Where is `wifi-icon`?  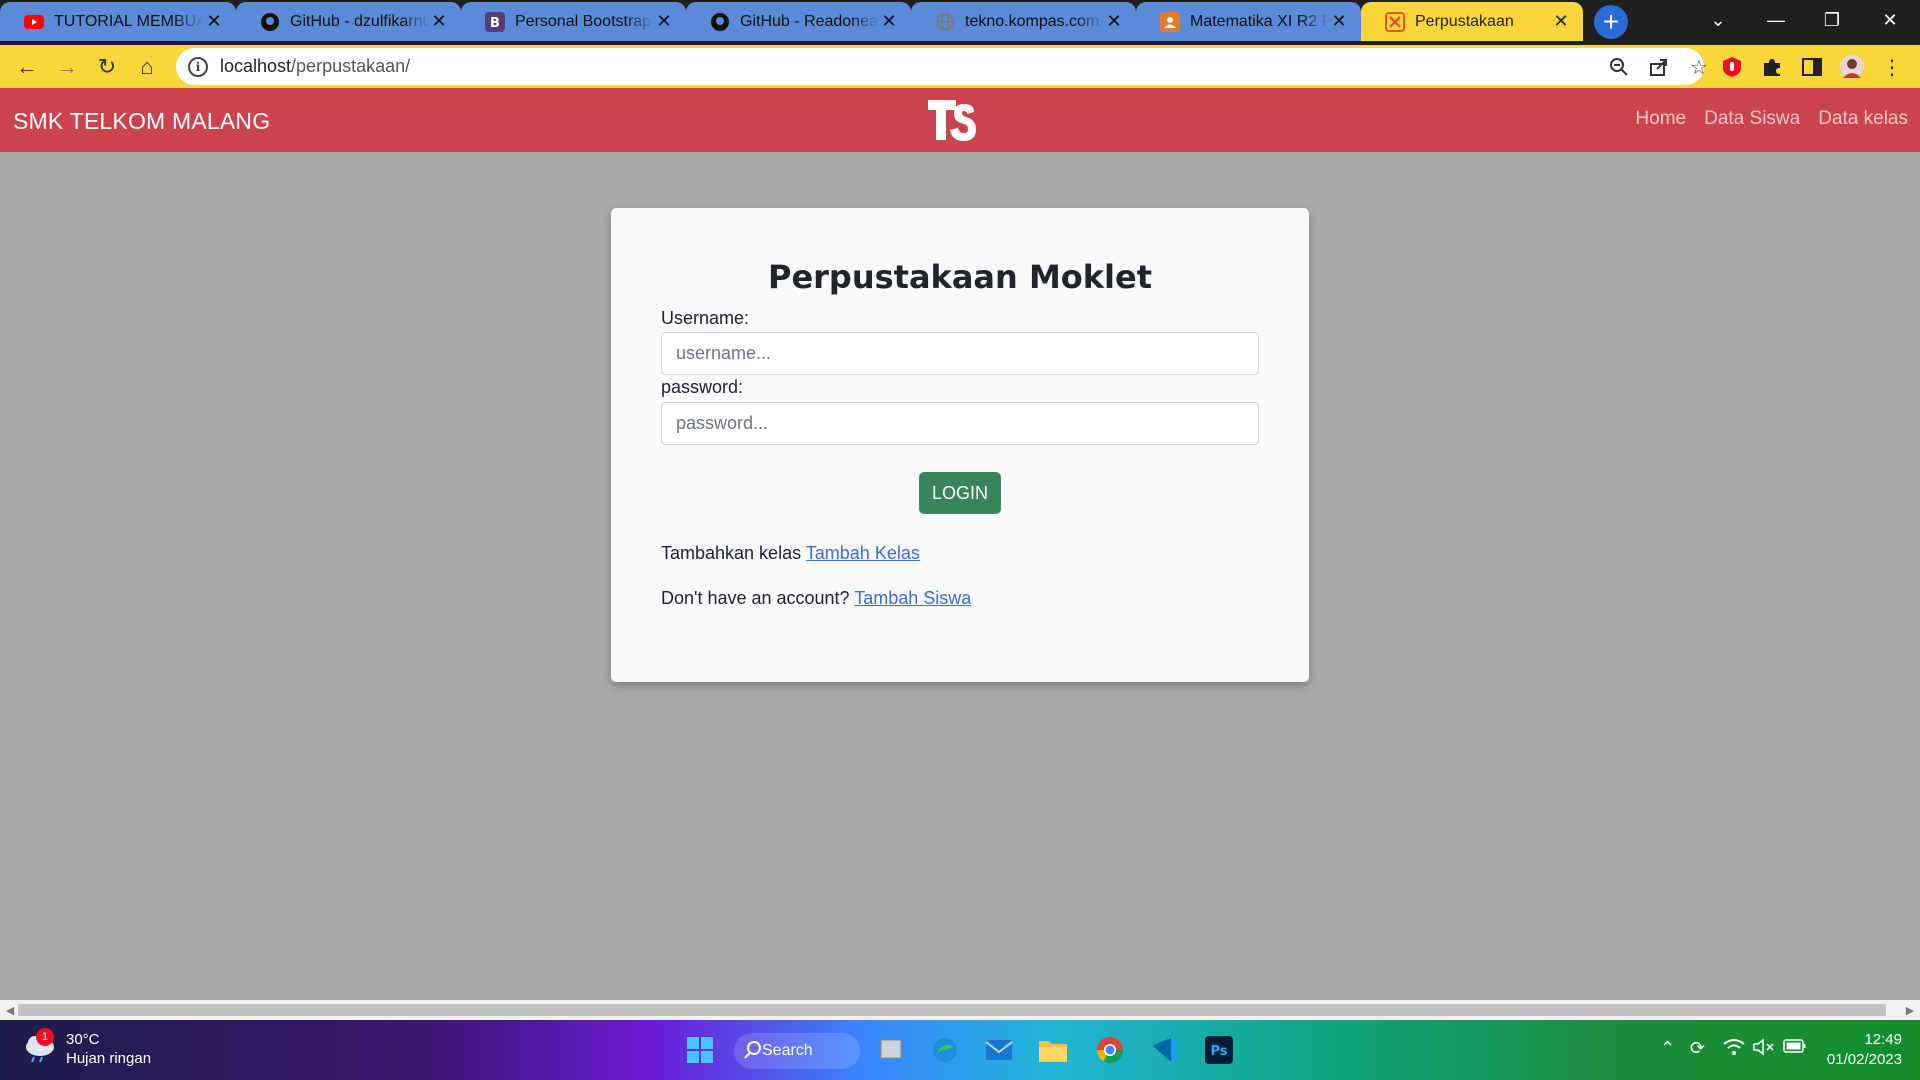 wifi-icon is located at coordinates (1734, 1049).